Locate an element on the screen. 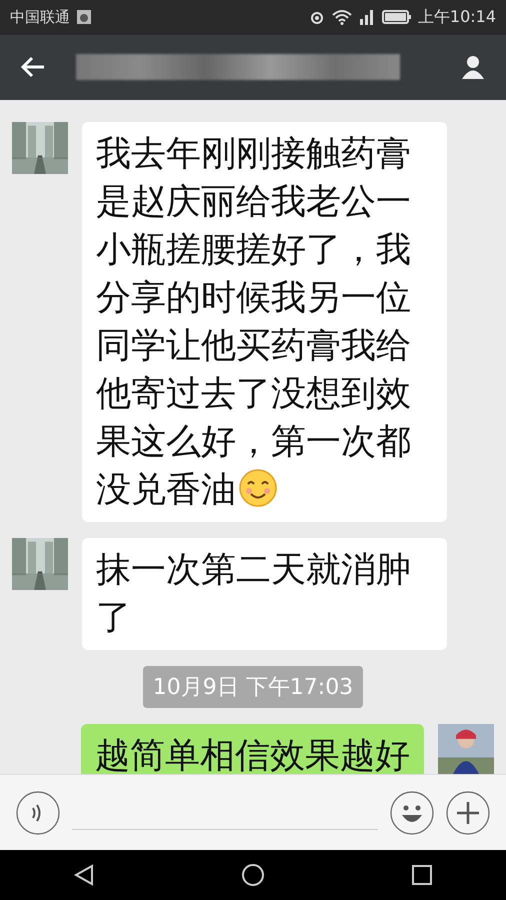  timestamp: 10月9日 下午17:03 is located at coordinates (253, 687).